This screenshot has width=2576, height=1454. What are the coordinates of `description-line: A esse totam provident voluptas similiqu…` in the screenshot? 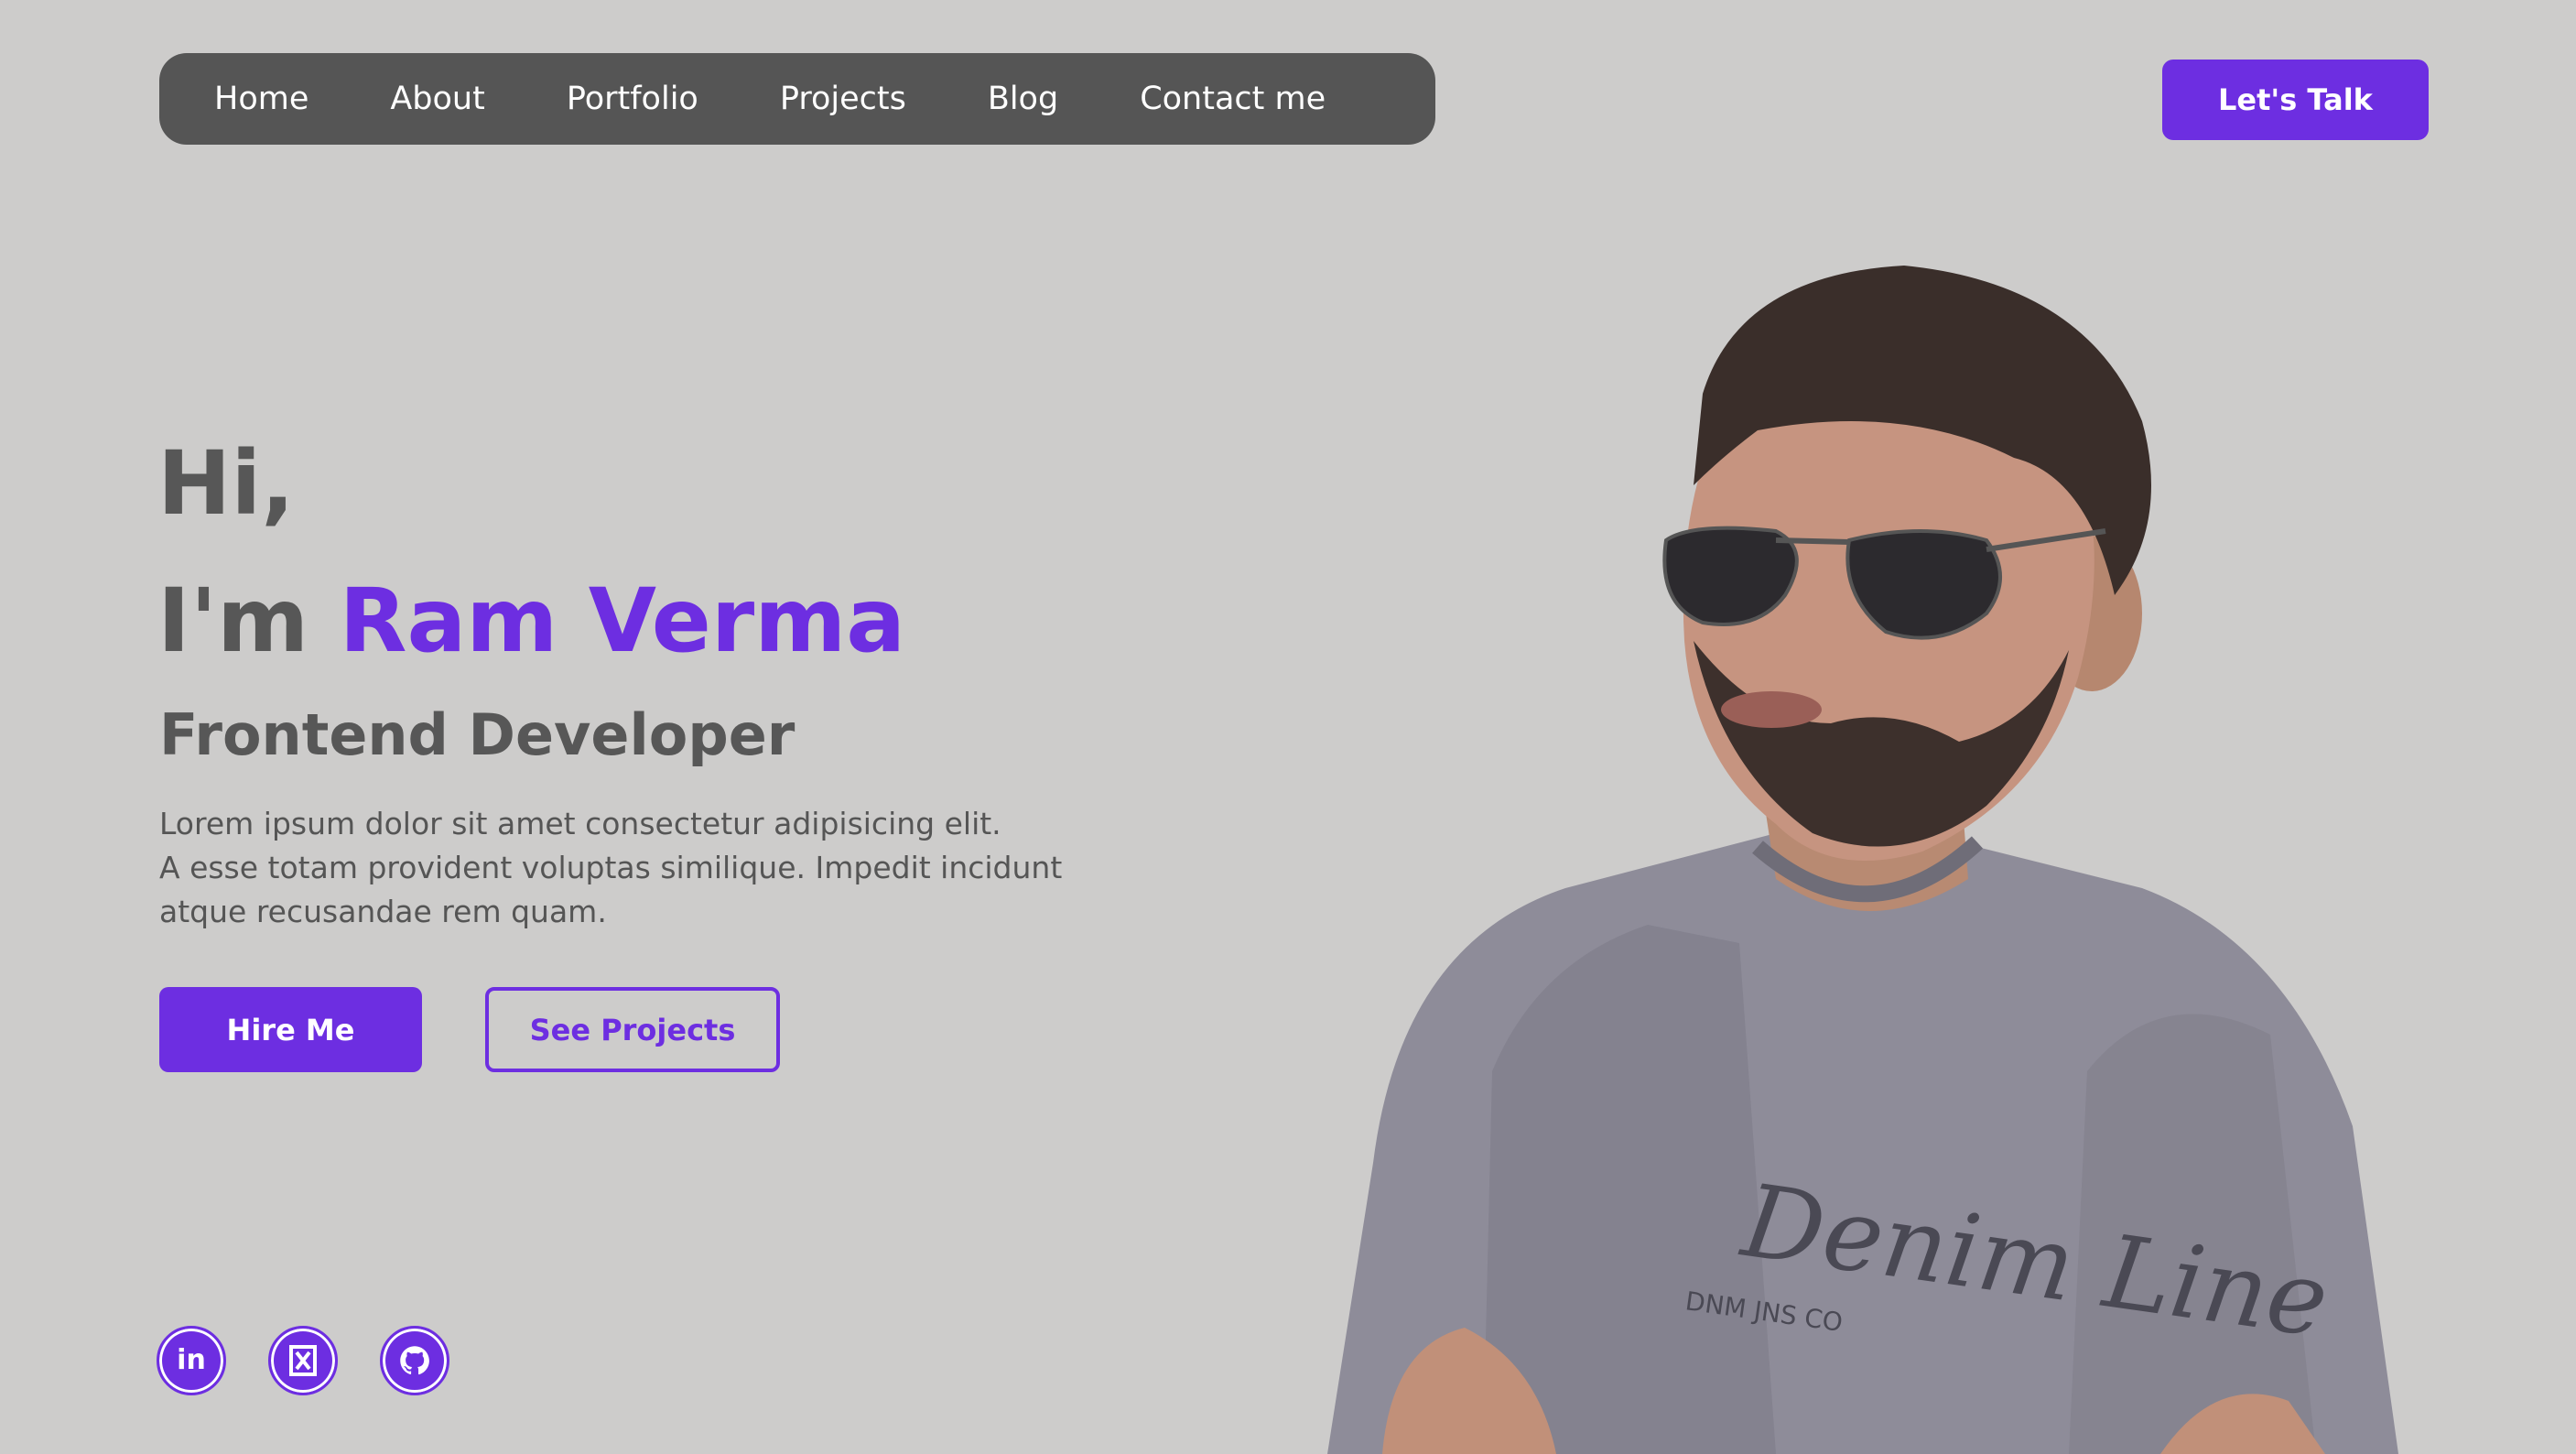 It's located at (611, 867).